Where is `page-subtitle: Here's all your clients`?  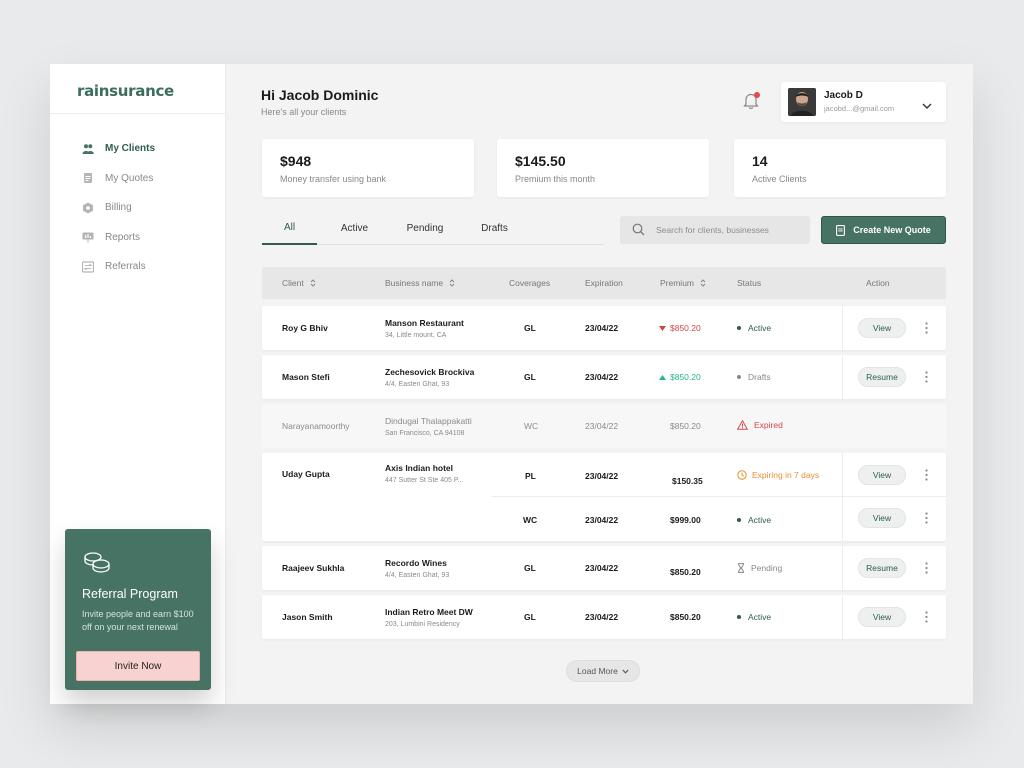 page-subtitle: Here's all your clients is located at coordinates (304, 112).